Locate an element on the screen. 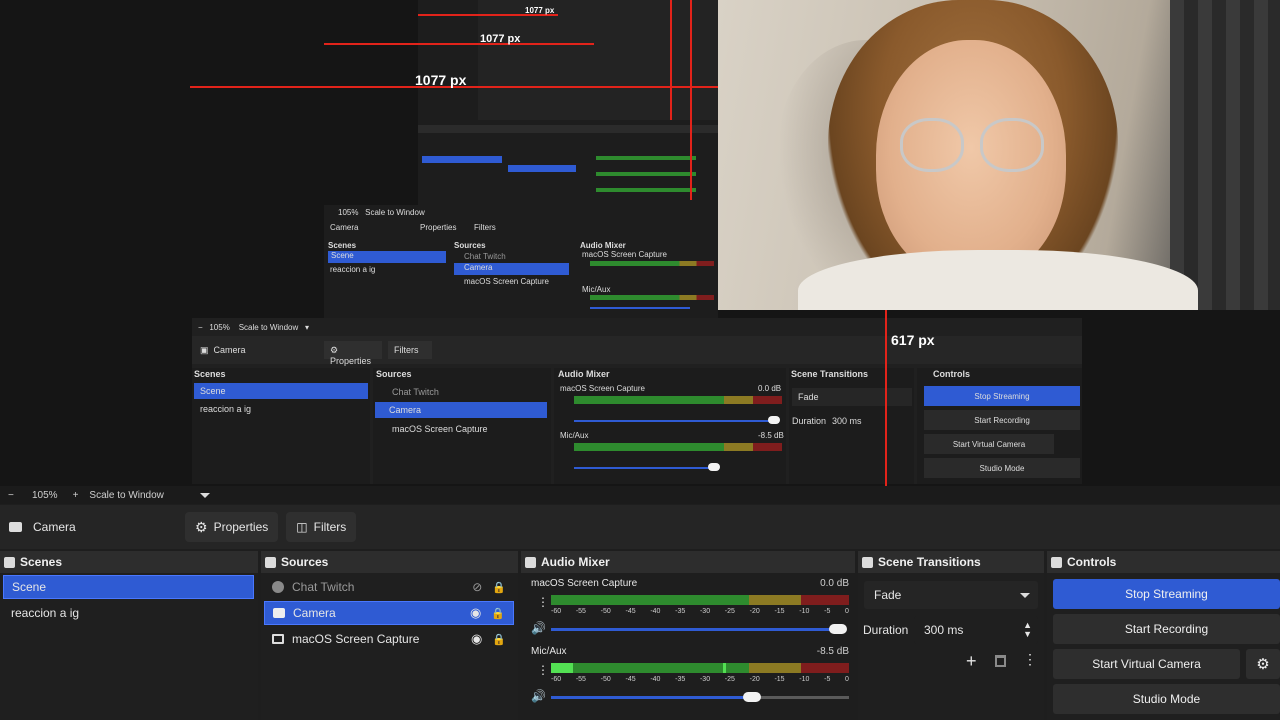 This screenshot has height=720, width=1280. mid-scene-1: reaccion a ig is located at coordinates (226, 409).